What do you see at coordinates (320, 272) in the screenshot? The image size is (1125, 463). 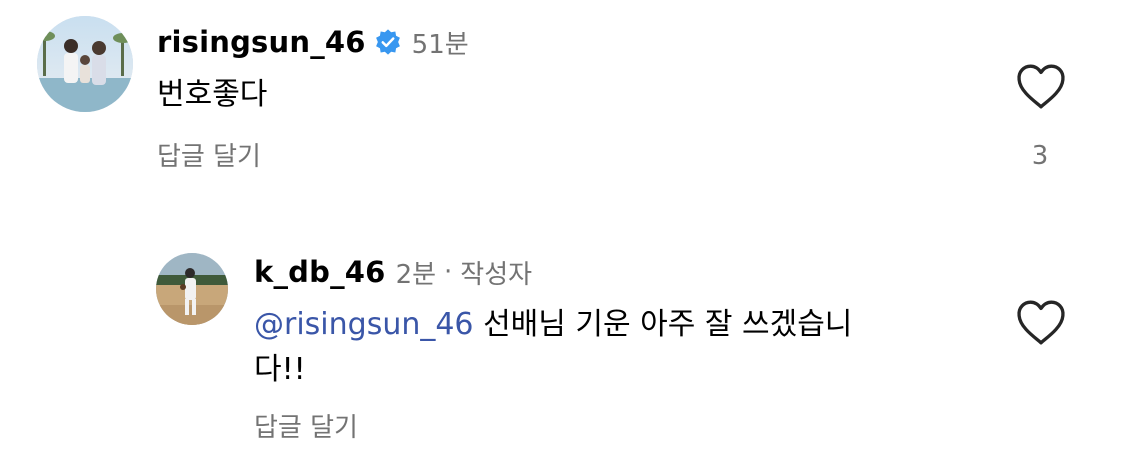 I see `username: k_db_46` at bounding box center [320, 272].